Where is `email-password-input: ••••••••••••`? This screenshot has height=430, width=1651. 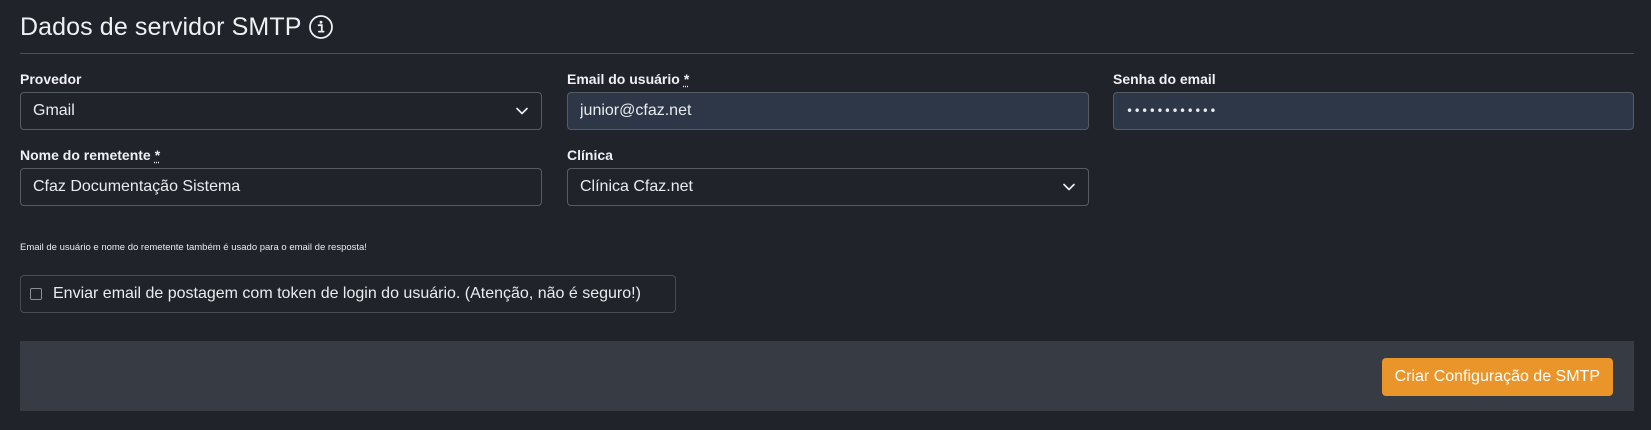 email-password-input: •••••••••••• is located at coordinates (1373, 111).